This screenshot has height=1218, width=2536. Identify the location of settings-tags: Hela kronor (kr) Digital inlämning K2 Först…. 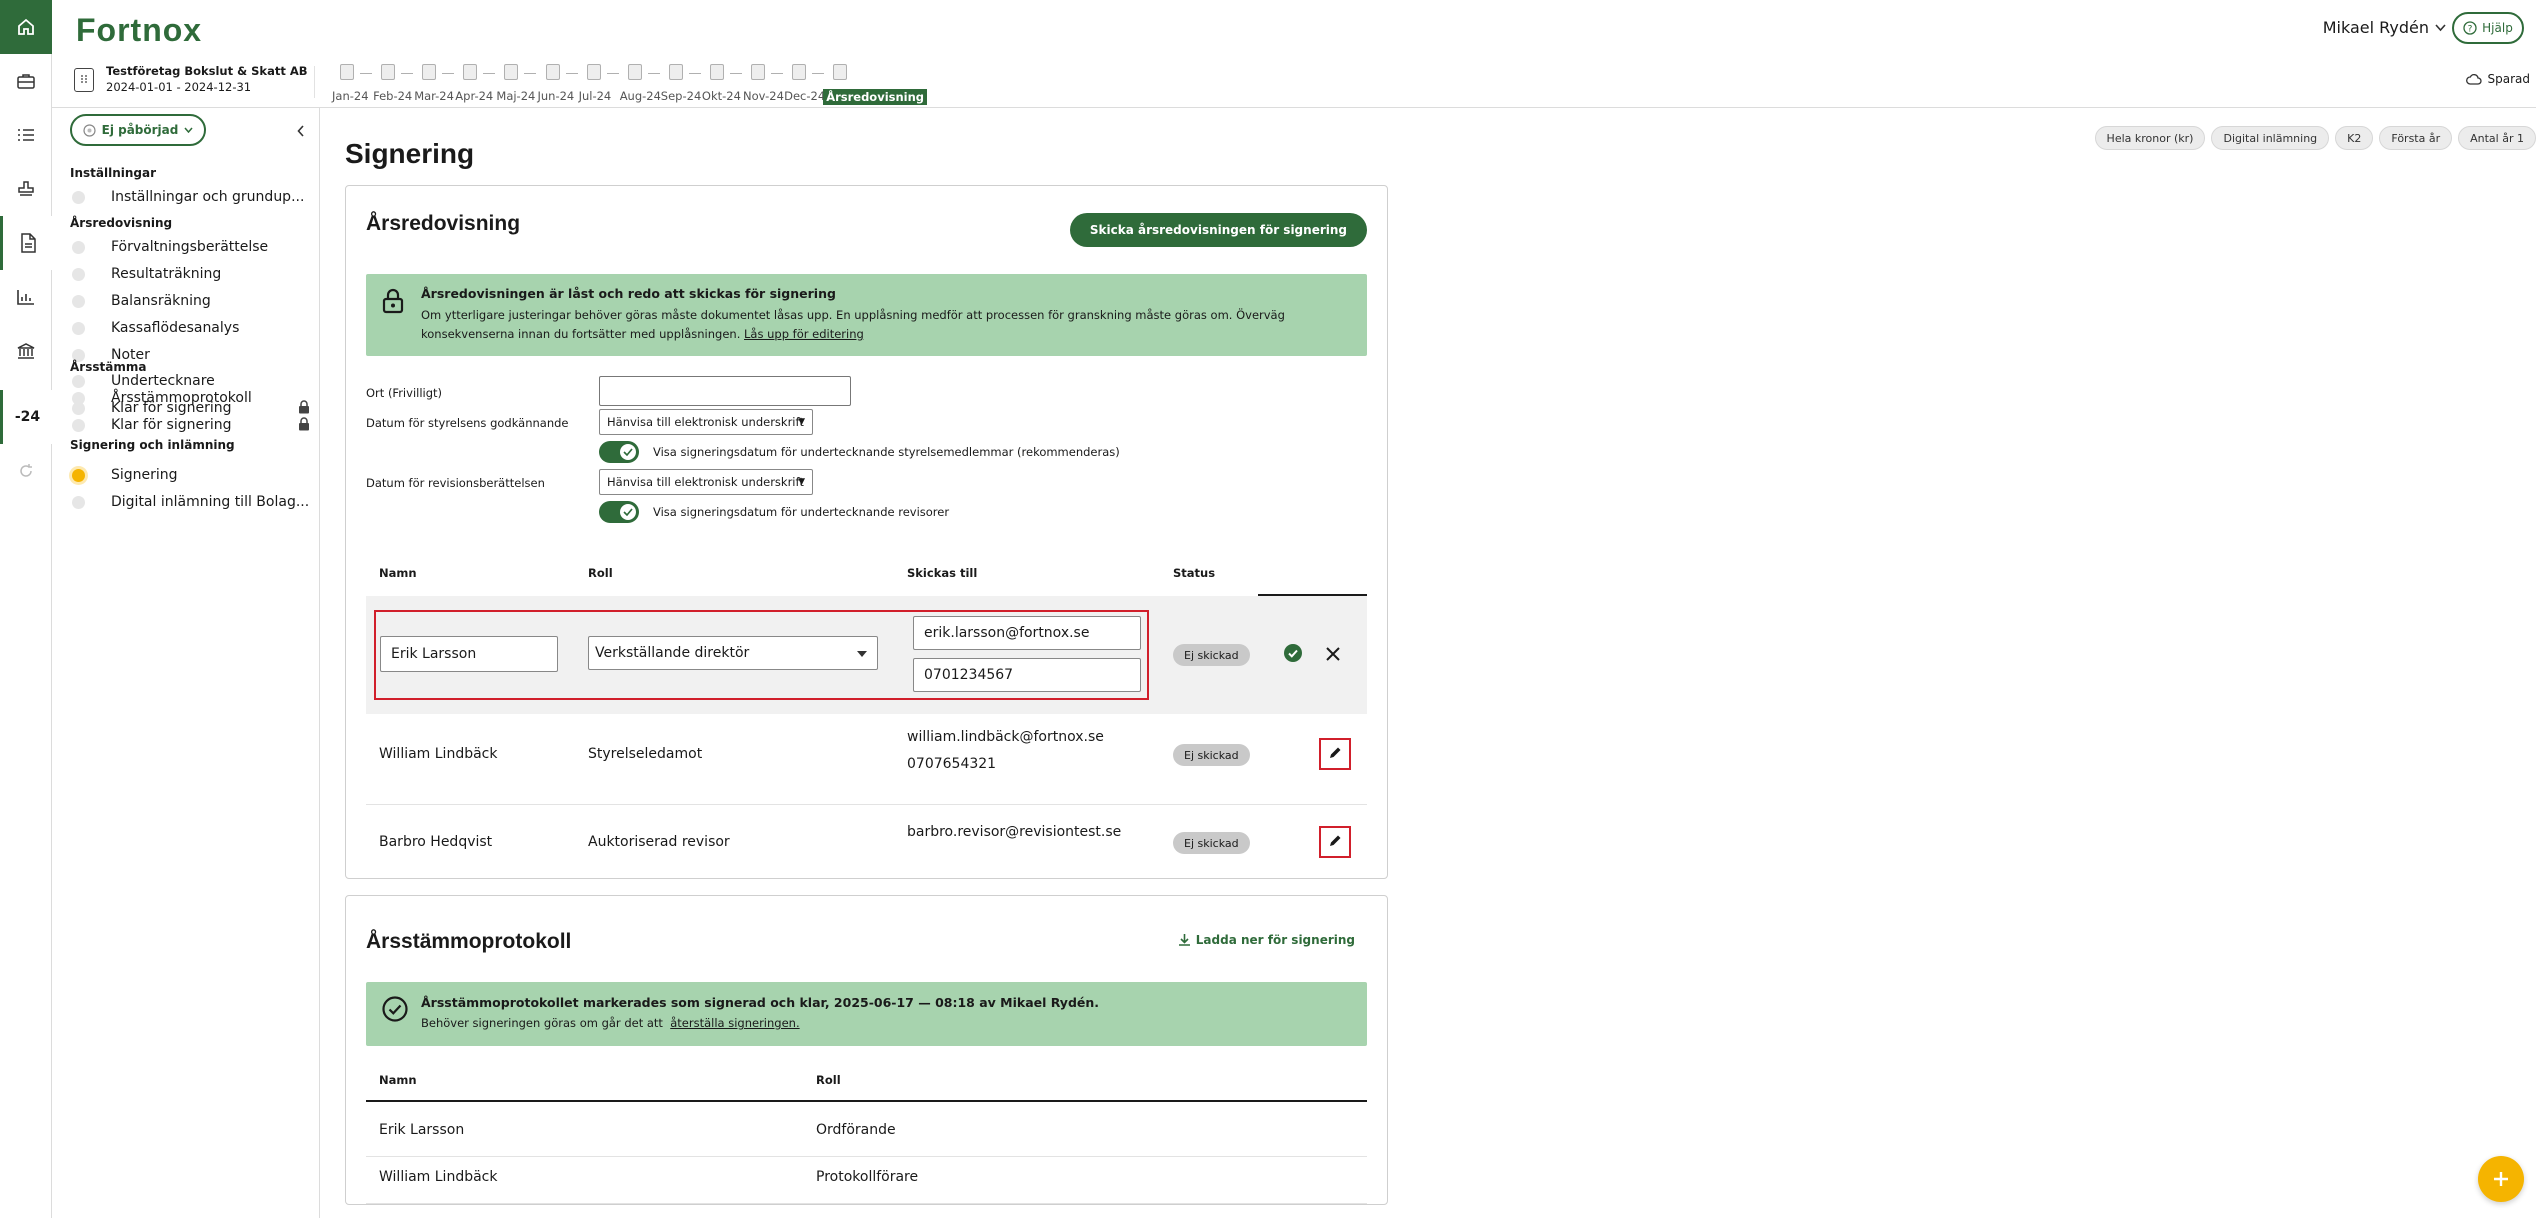
(2315, 138).